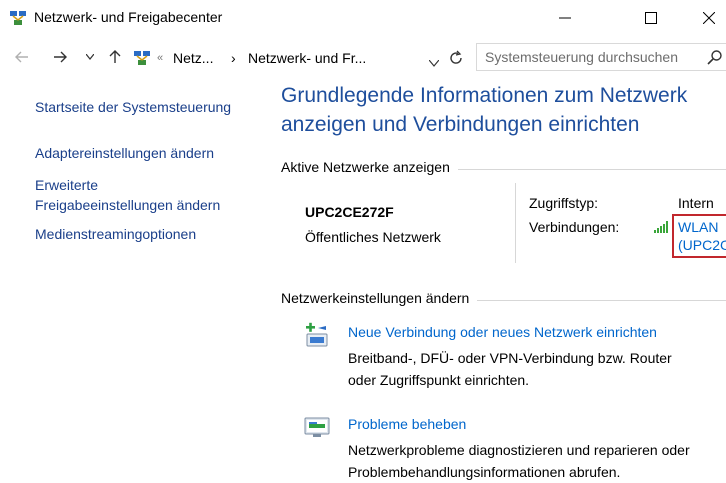 This screenshot has height=483, width=726. I want to click on title-bar: Netzwerk- und Freigabecenter, so click(363, 18).